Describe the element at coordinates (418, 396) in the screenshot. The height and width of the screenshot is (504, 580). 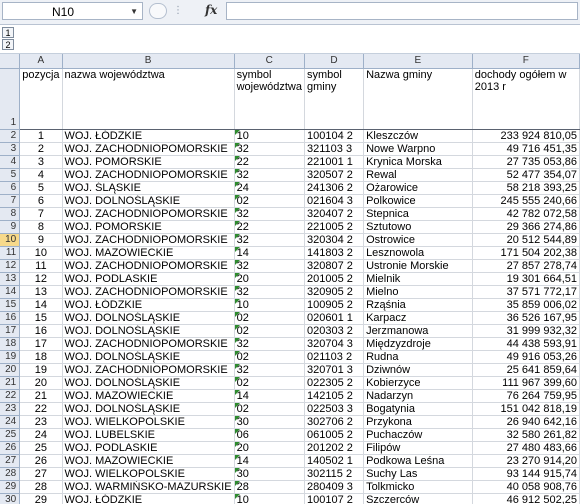
I see `cell-nazwa-gminy: Nadarzyn` at that location.